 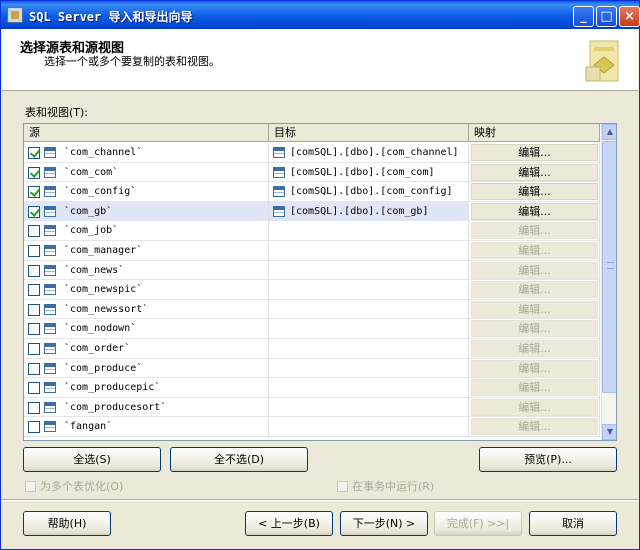 I want to click on select-all-button: 全选(S), so click(x=92, y=459).